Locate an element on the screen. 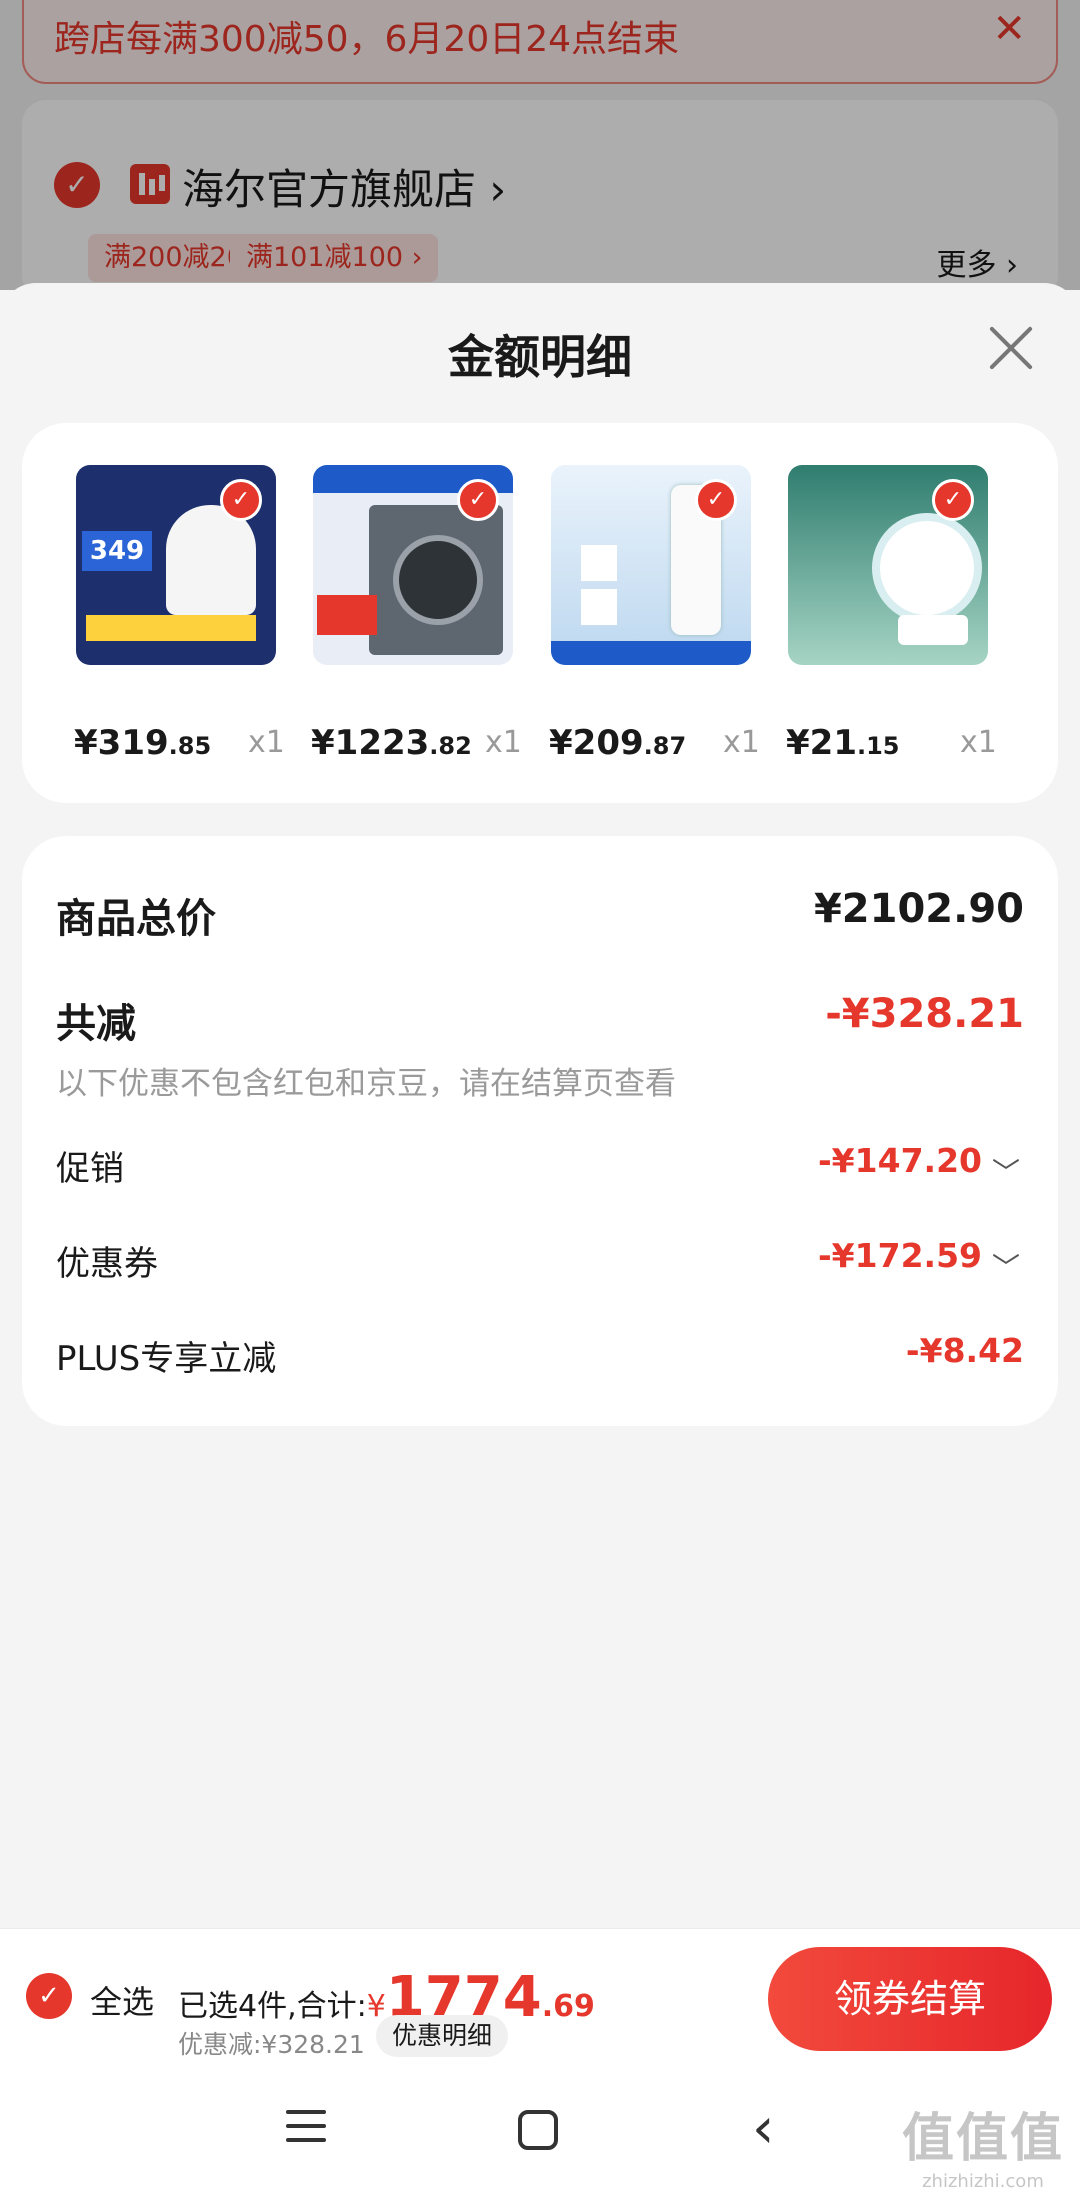  select-all-checkbox: ✓ is located at coordinates (49, 1996).